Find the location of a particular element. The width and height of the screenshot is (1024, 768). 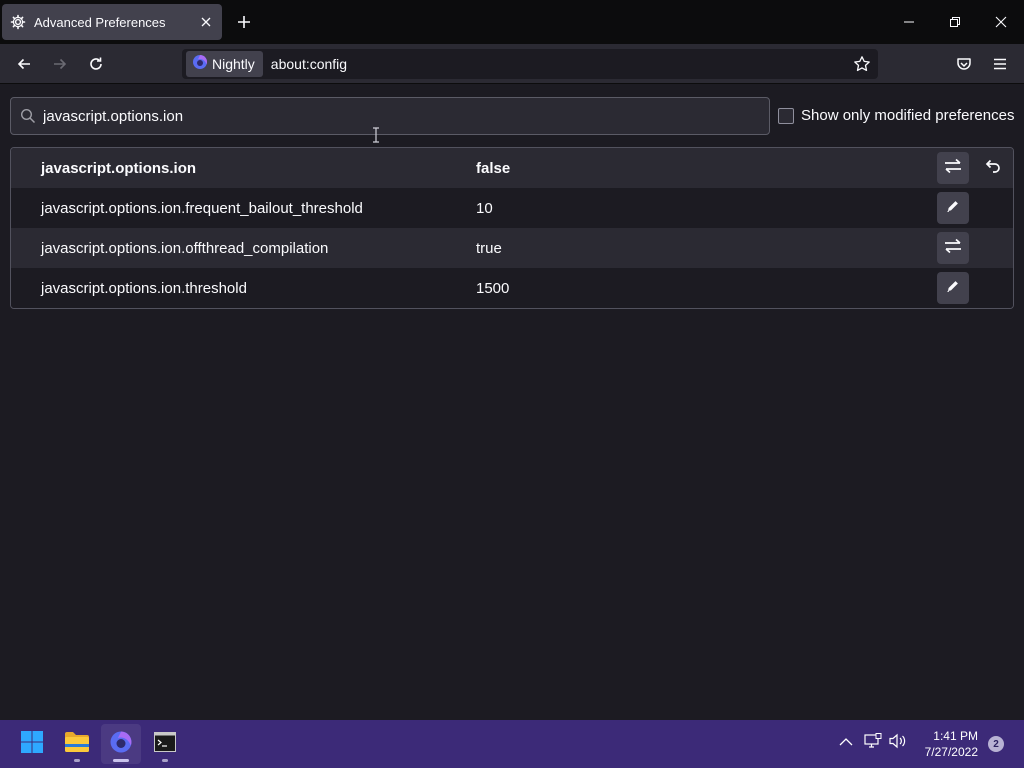

restore-button is located at coordinates (955, 22).